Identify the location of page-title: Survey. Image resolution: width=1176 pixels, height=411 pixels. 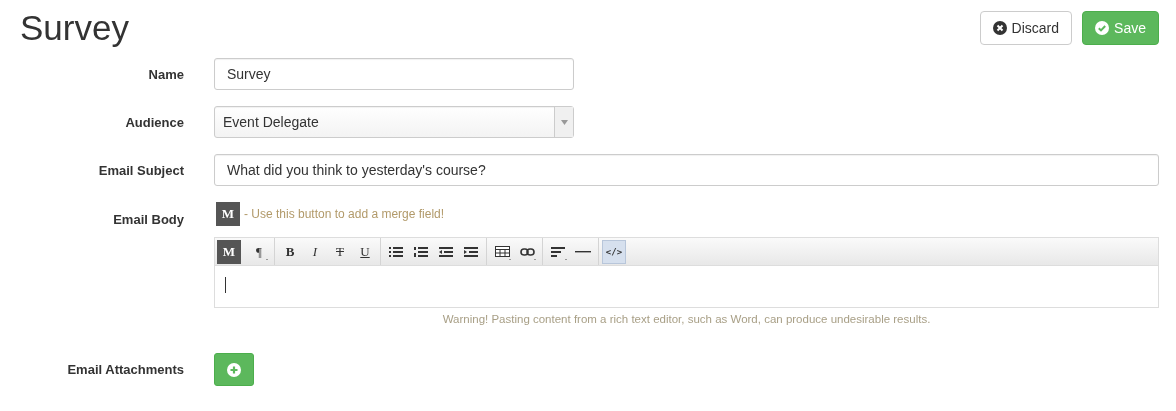
(74, 28).